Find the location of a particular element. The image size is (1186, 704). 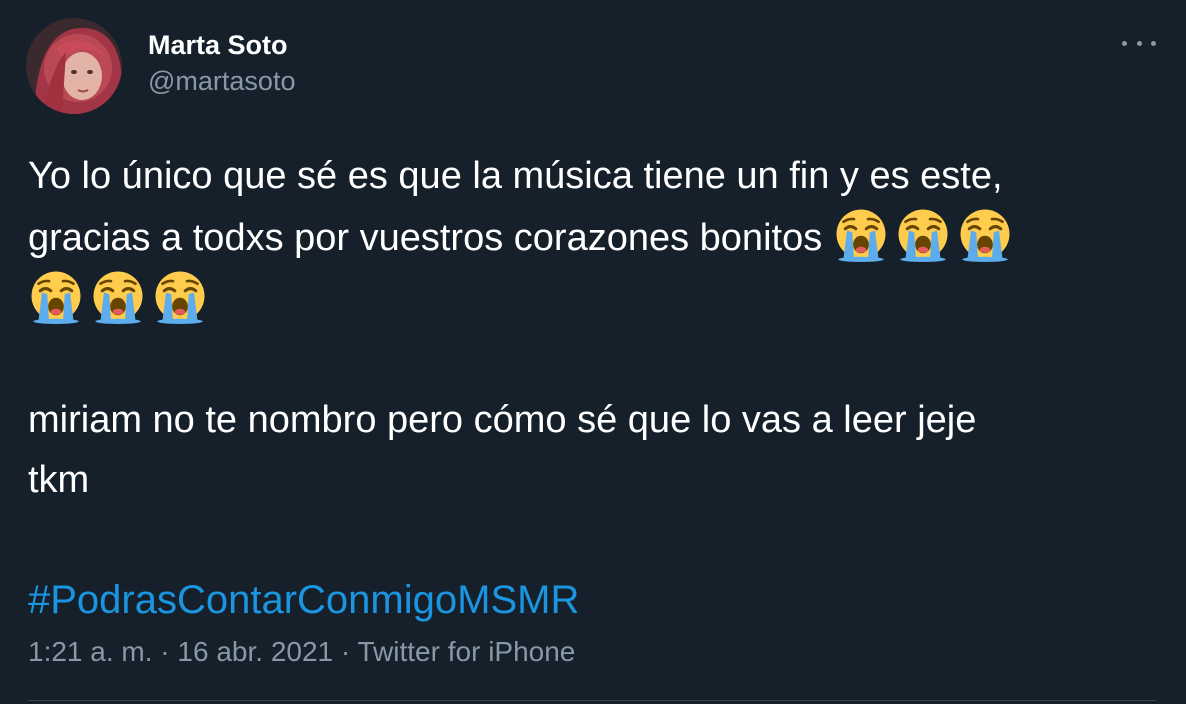

tweet-header: Marta Soto @martasoto is located at coordinates (160, 66).